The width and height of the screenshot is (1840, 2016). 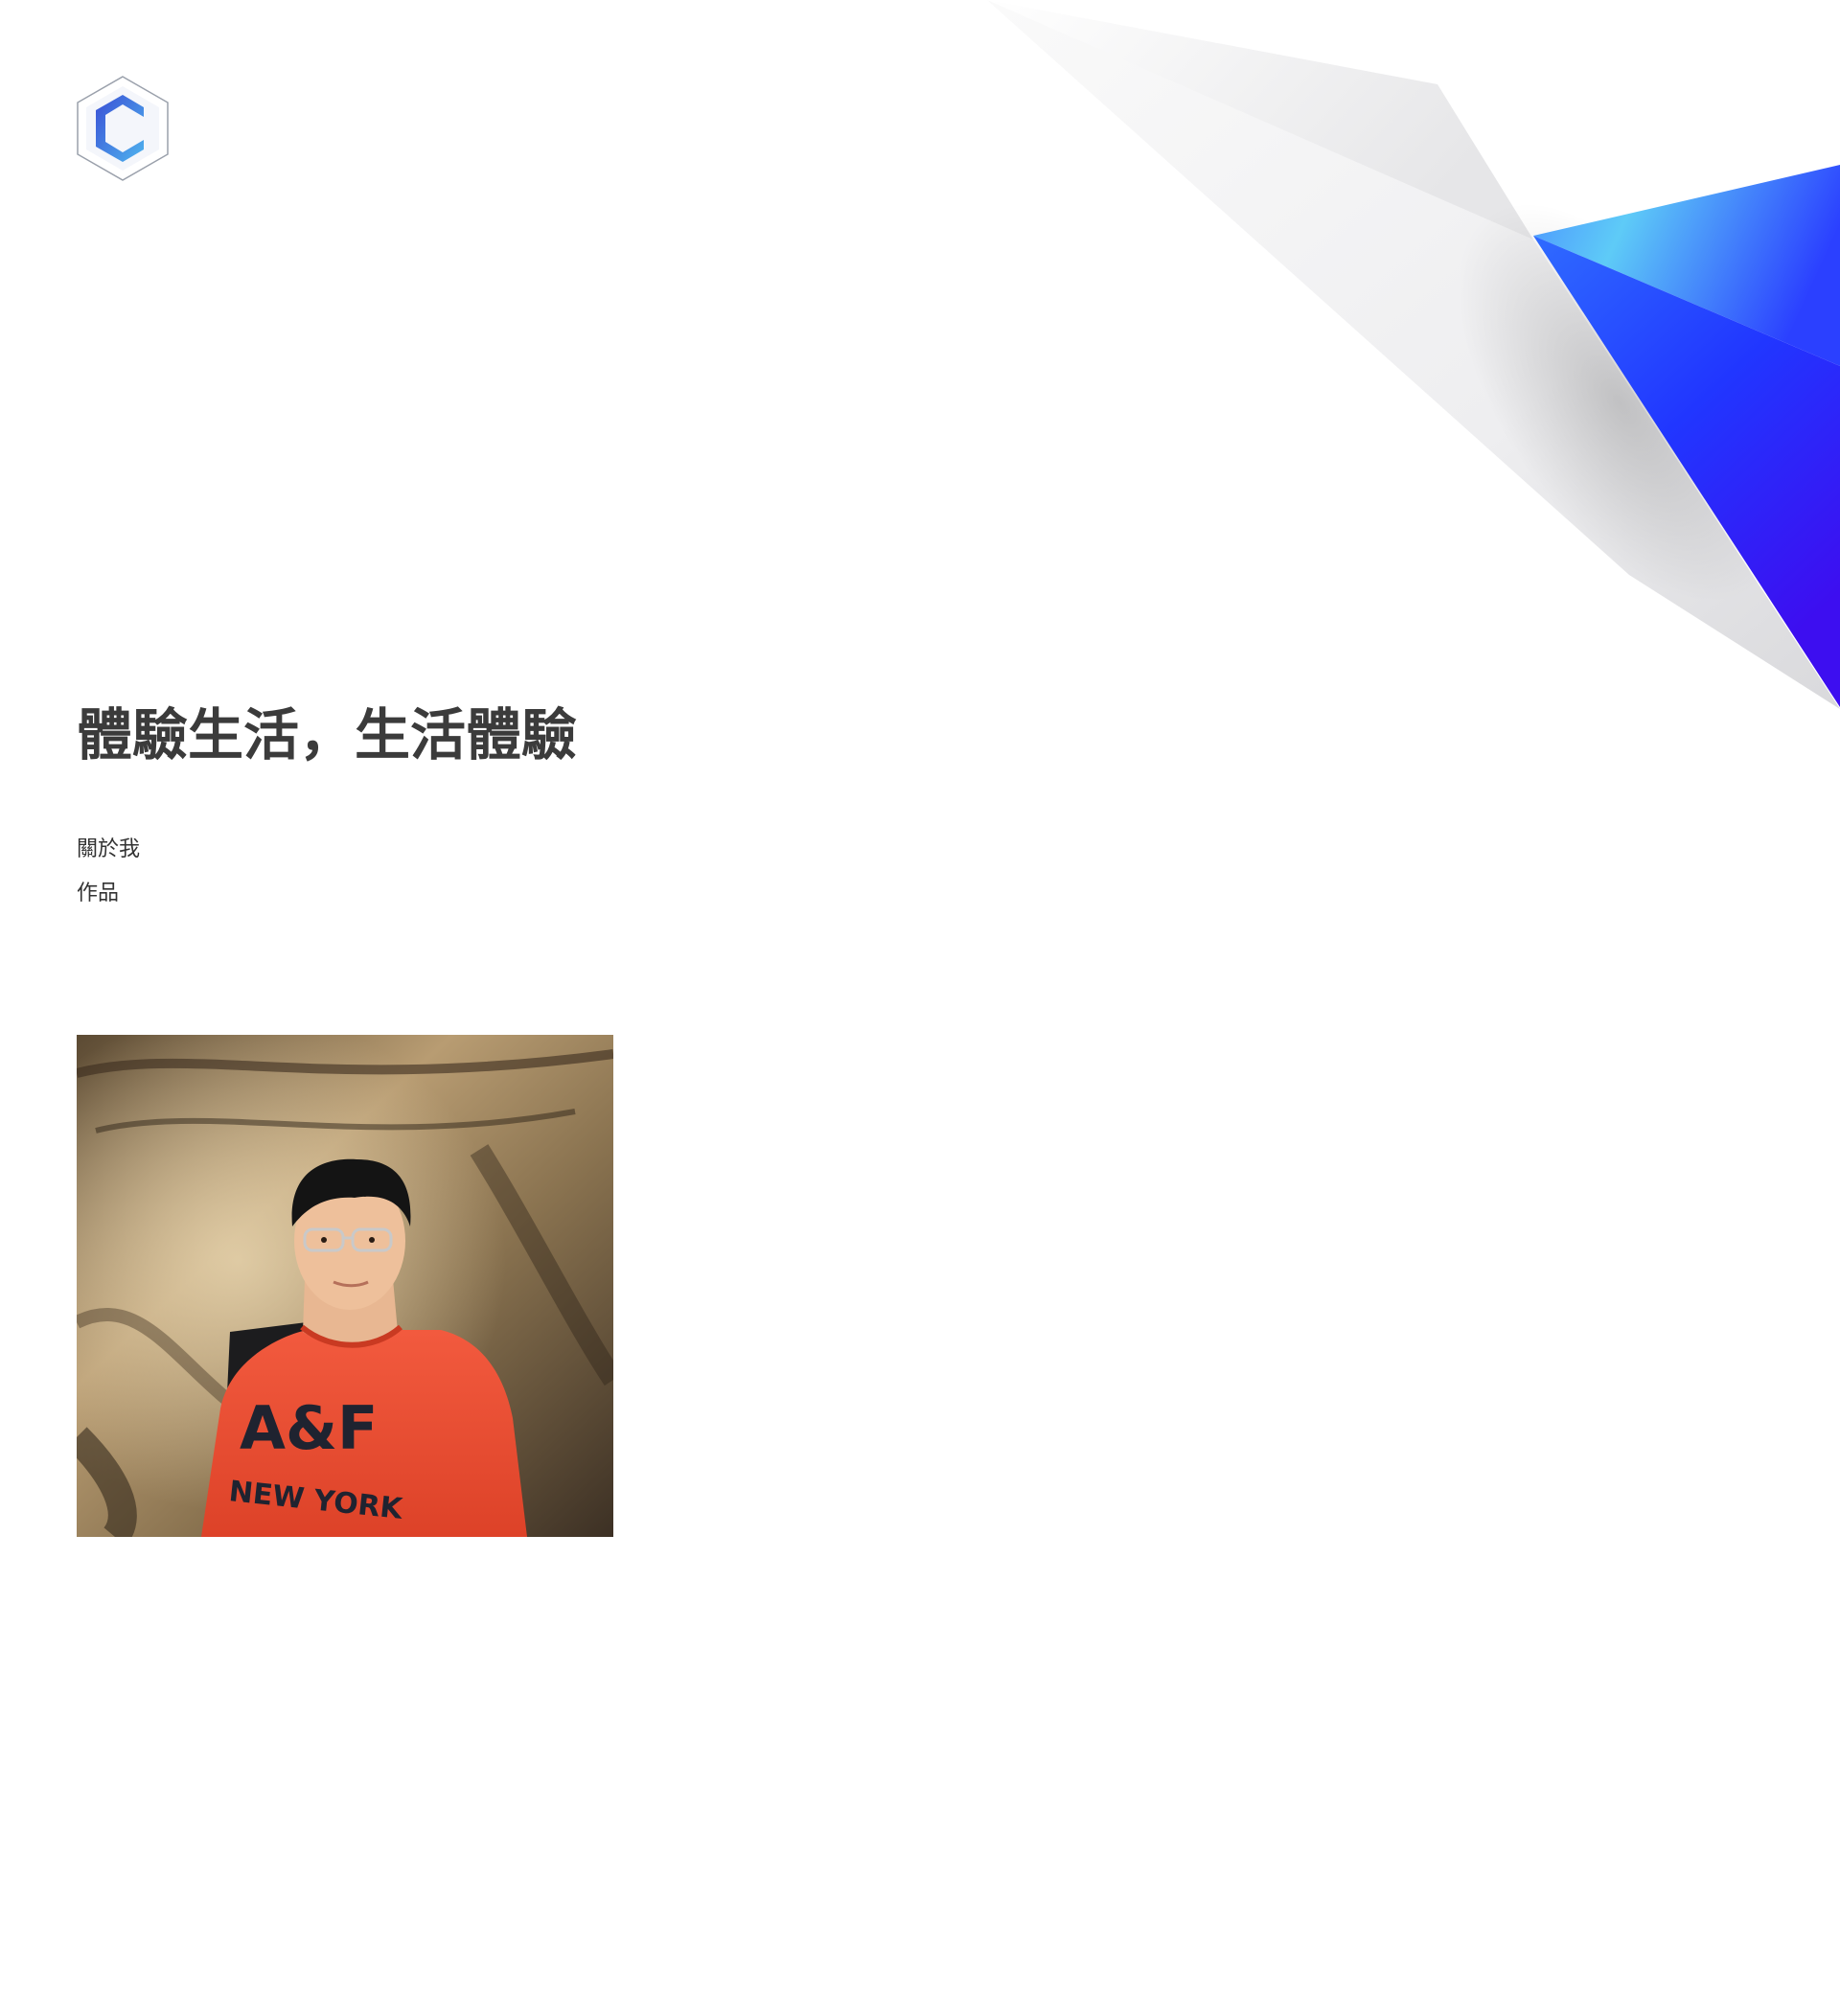 What do you see at coordinates (108, 850) in the screenshot?
I see `nav-item-about: 關於我` at bounding box center [108, 850].